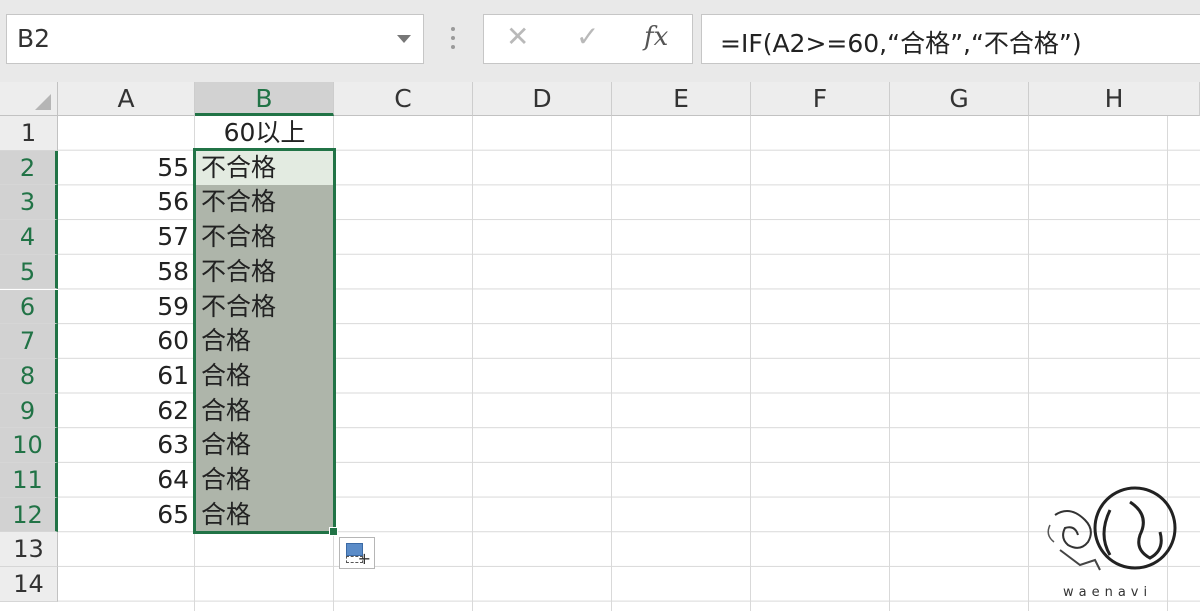  What do you see at coordinates (126, 411) in the screenshot?
I see `cell-a9: 62` at bounding box center [126, 411].